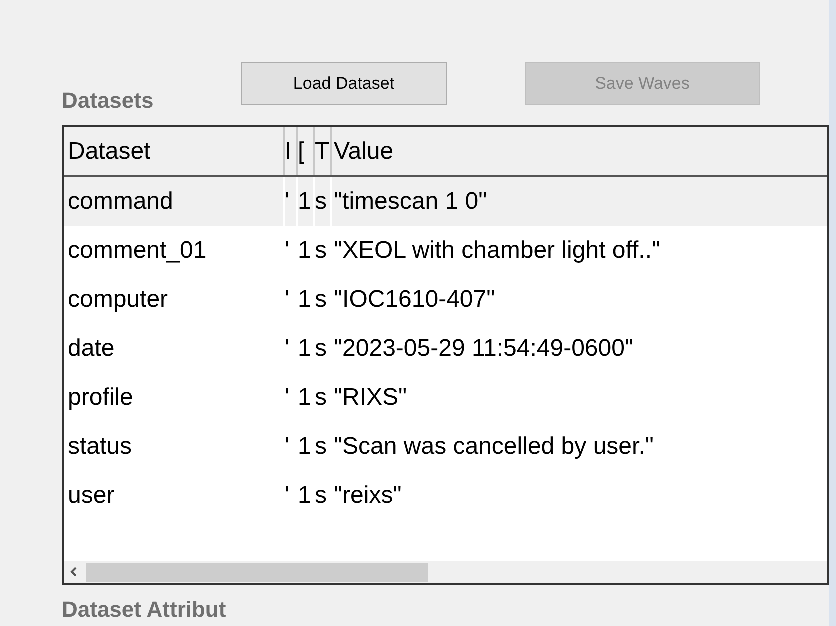 This screenshot has width=836, height=626. I want to click on table-cell-text: comment_01, so click(137, 251).